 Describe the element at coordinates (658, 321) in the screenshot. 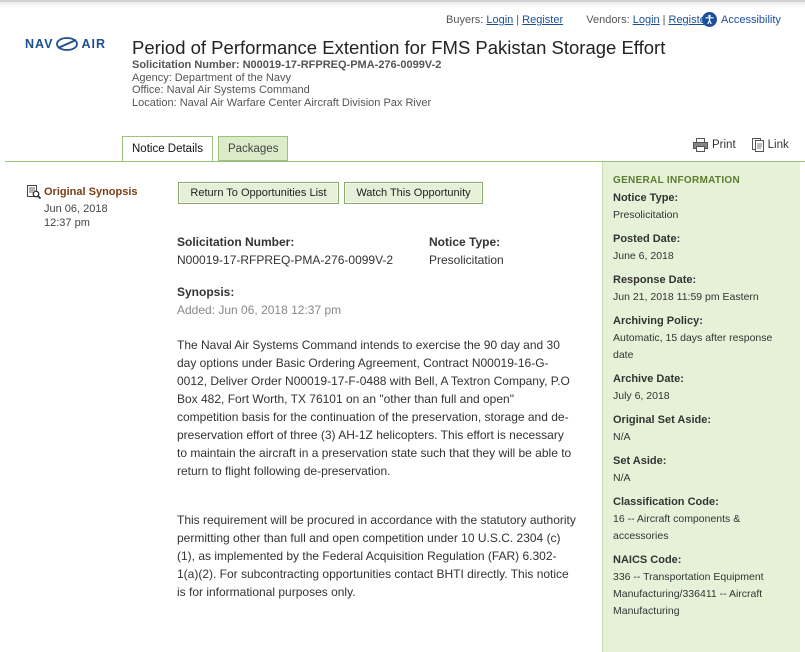

I see `info-label: Archiving Policy:` at that location.